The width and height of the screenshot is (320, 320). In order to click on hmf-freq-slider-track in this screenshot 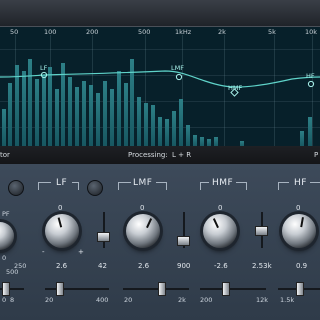, I will do `click(233, 289)`.